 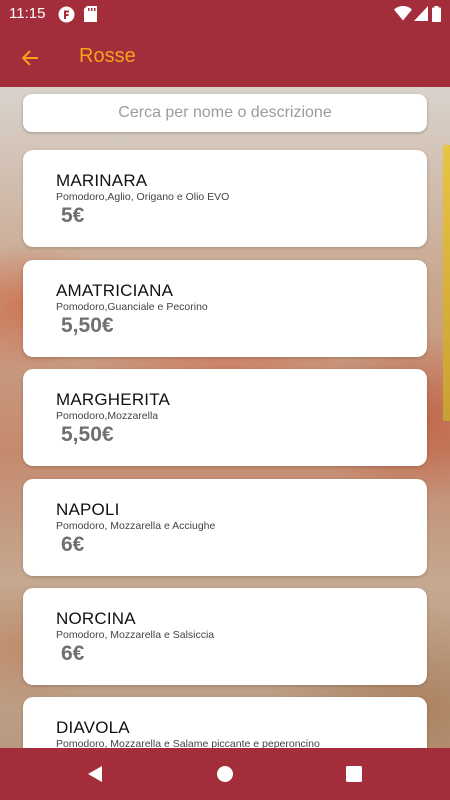 I want to click on nav-recents-button, so click(x=354, y=774).